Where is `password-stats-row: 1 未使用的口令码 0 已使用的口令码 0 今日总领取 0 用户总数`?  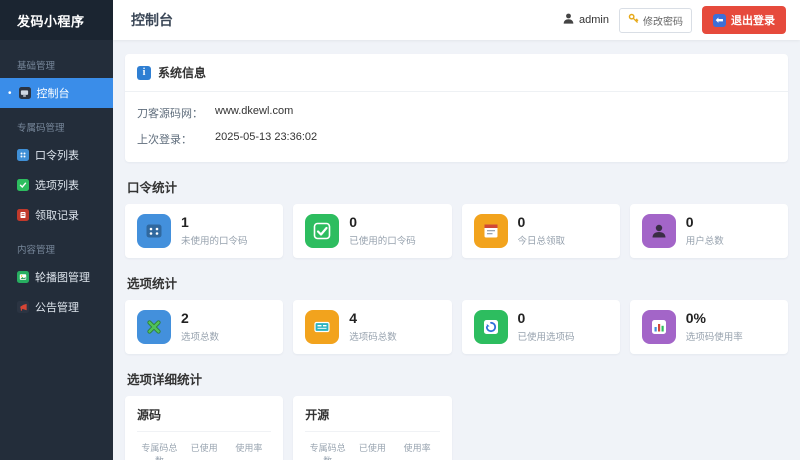
password-stats-row: 1 未使用的口令码 0 已使用的口令码 0 今日总领取 0 用户总数 is located at coordinates (456, 231).